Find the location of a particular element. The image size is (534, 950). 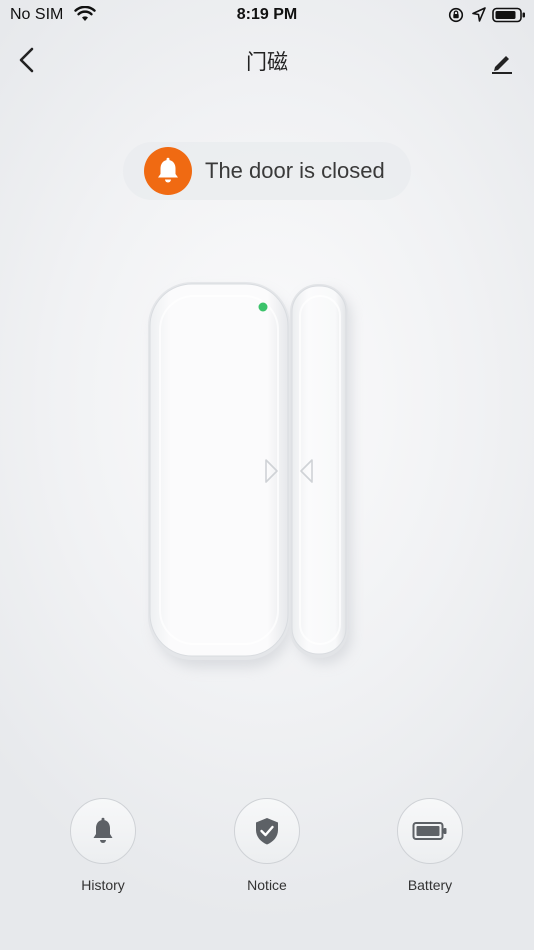

history-button-circle is located at coordinates (103, 831).